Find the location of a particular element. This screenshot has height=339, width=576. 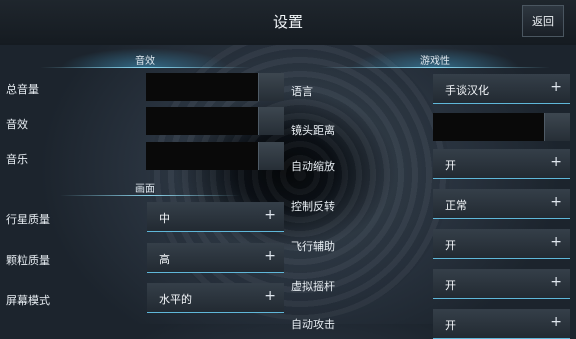

page-title: 设置 is located at coordinates (287, 22).